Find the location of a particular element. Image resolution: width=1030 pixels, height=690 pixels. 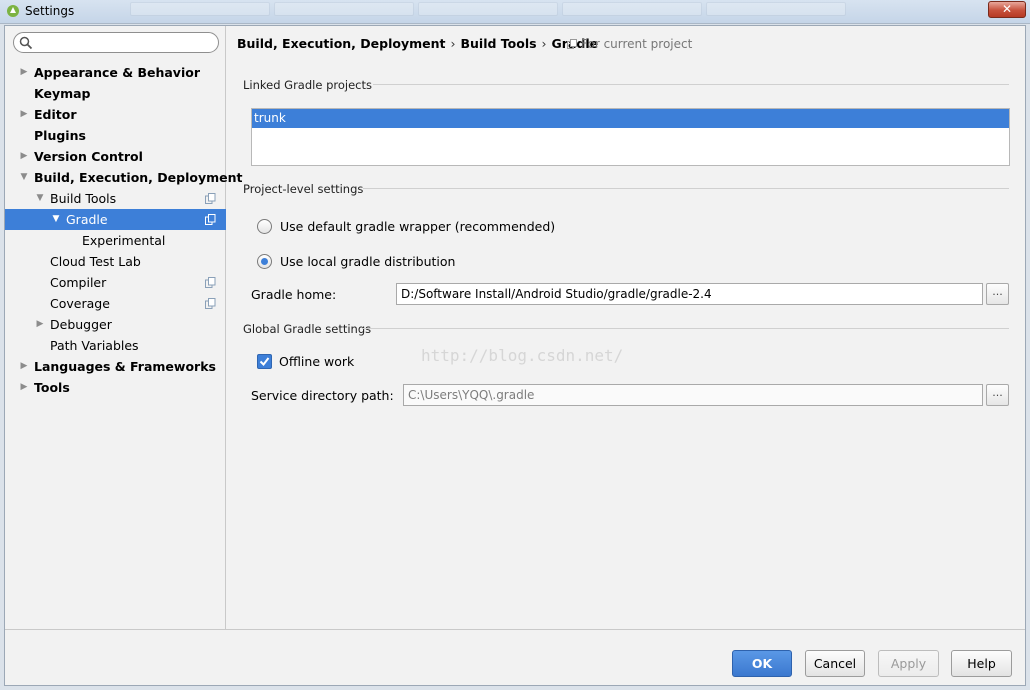

scope-note: For current project is located at coordinates (629, 44).